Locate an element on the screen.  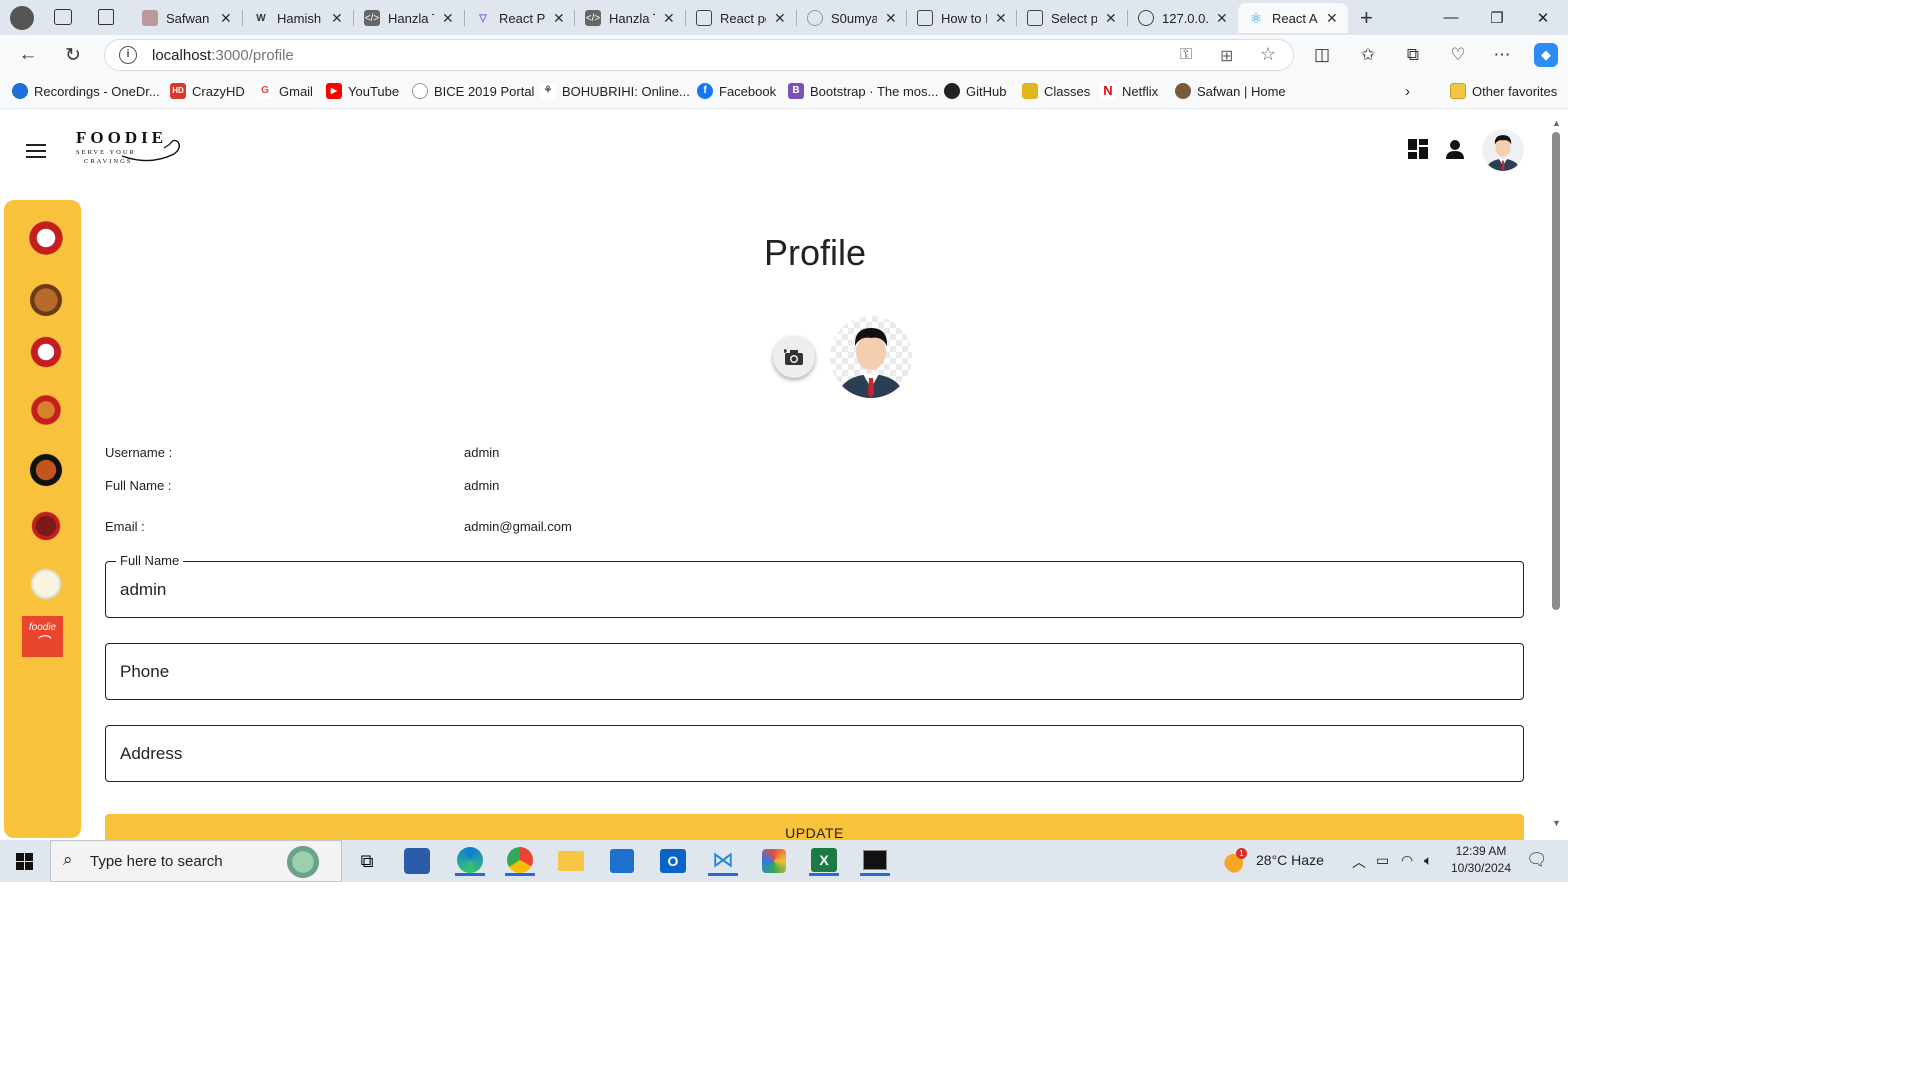
new-tab-icon: + is located at coordinates (1366, 18).